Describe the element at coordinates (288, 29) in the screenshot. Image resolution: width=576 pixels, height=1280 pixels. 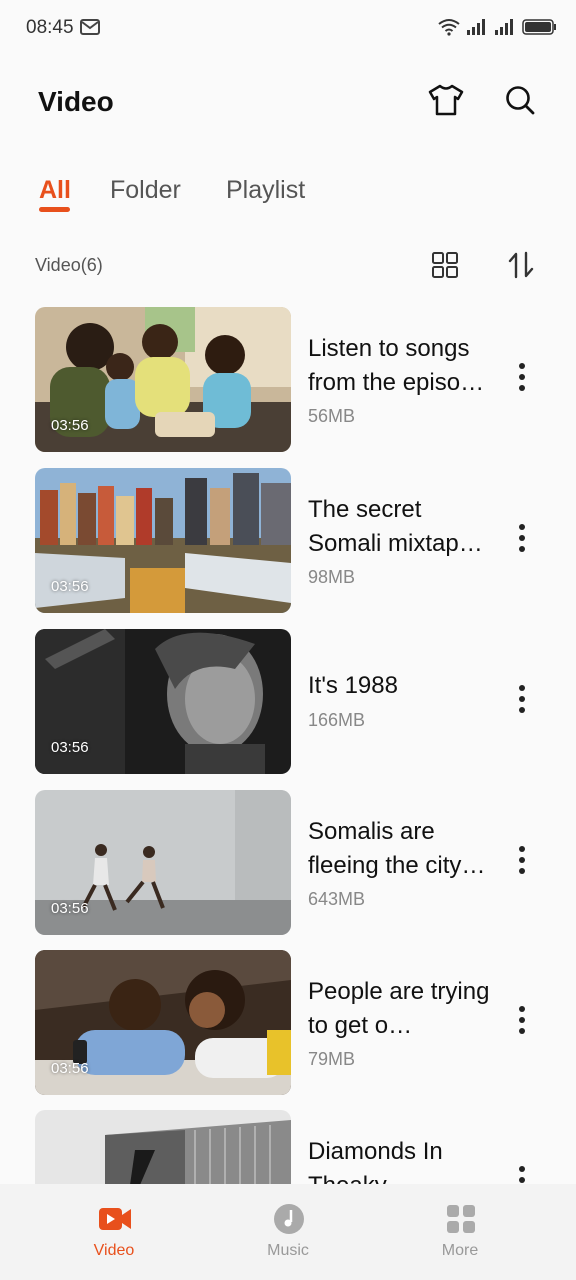
I see `status-bar: 08:45` at that location.